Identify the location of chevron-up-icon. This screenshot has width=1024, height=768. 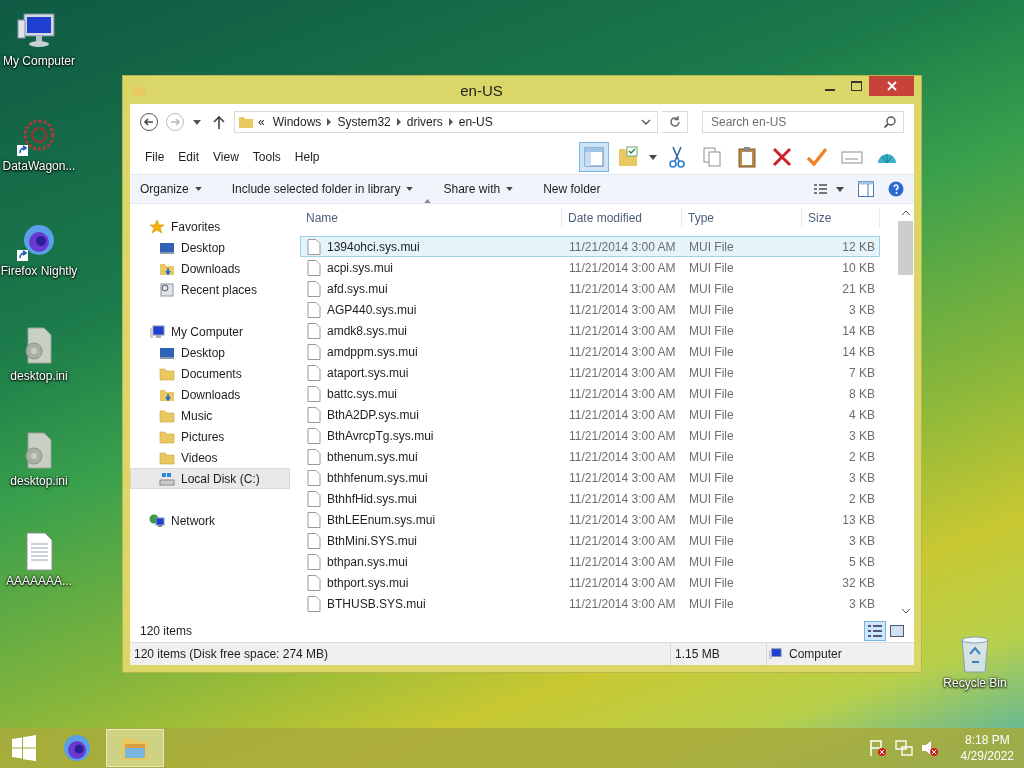
(905, 212).